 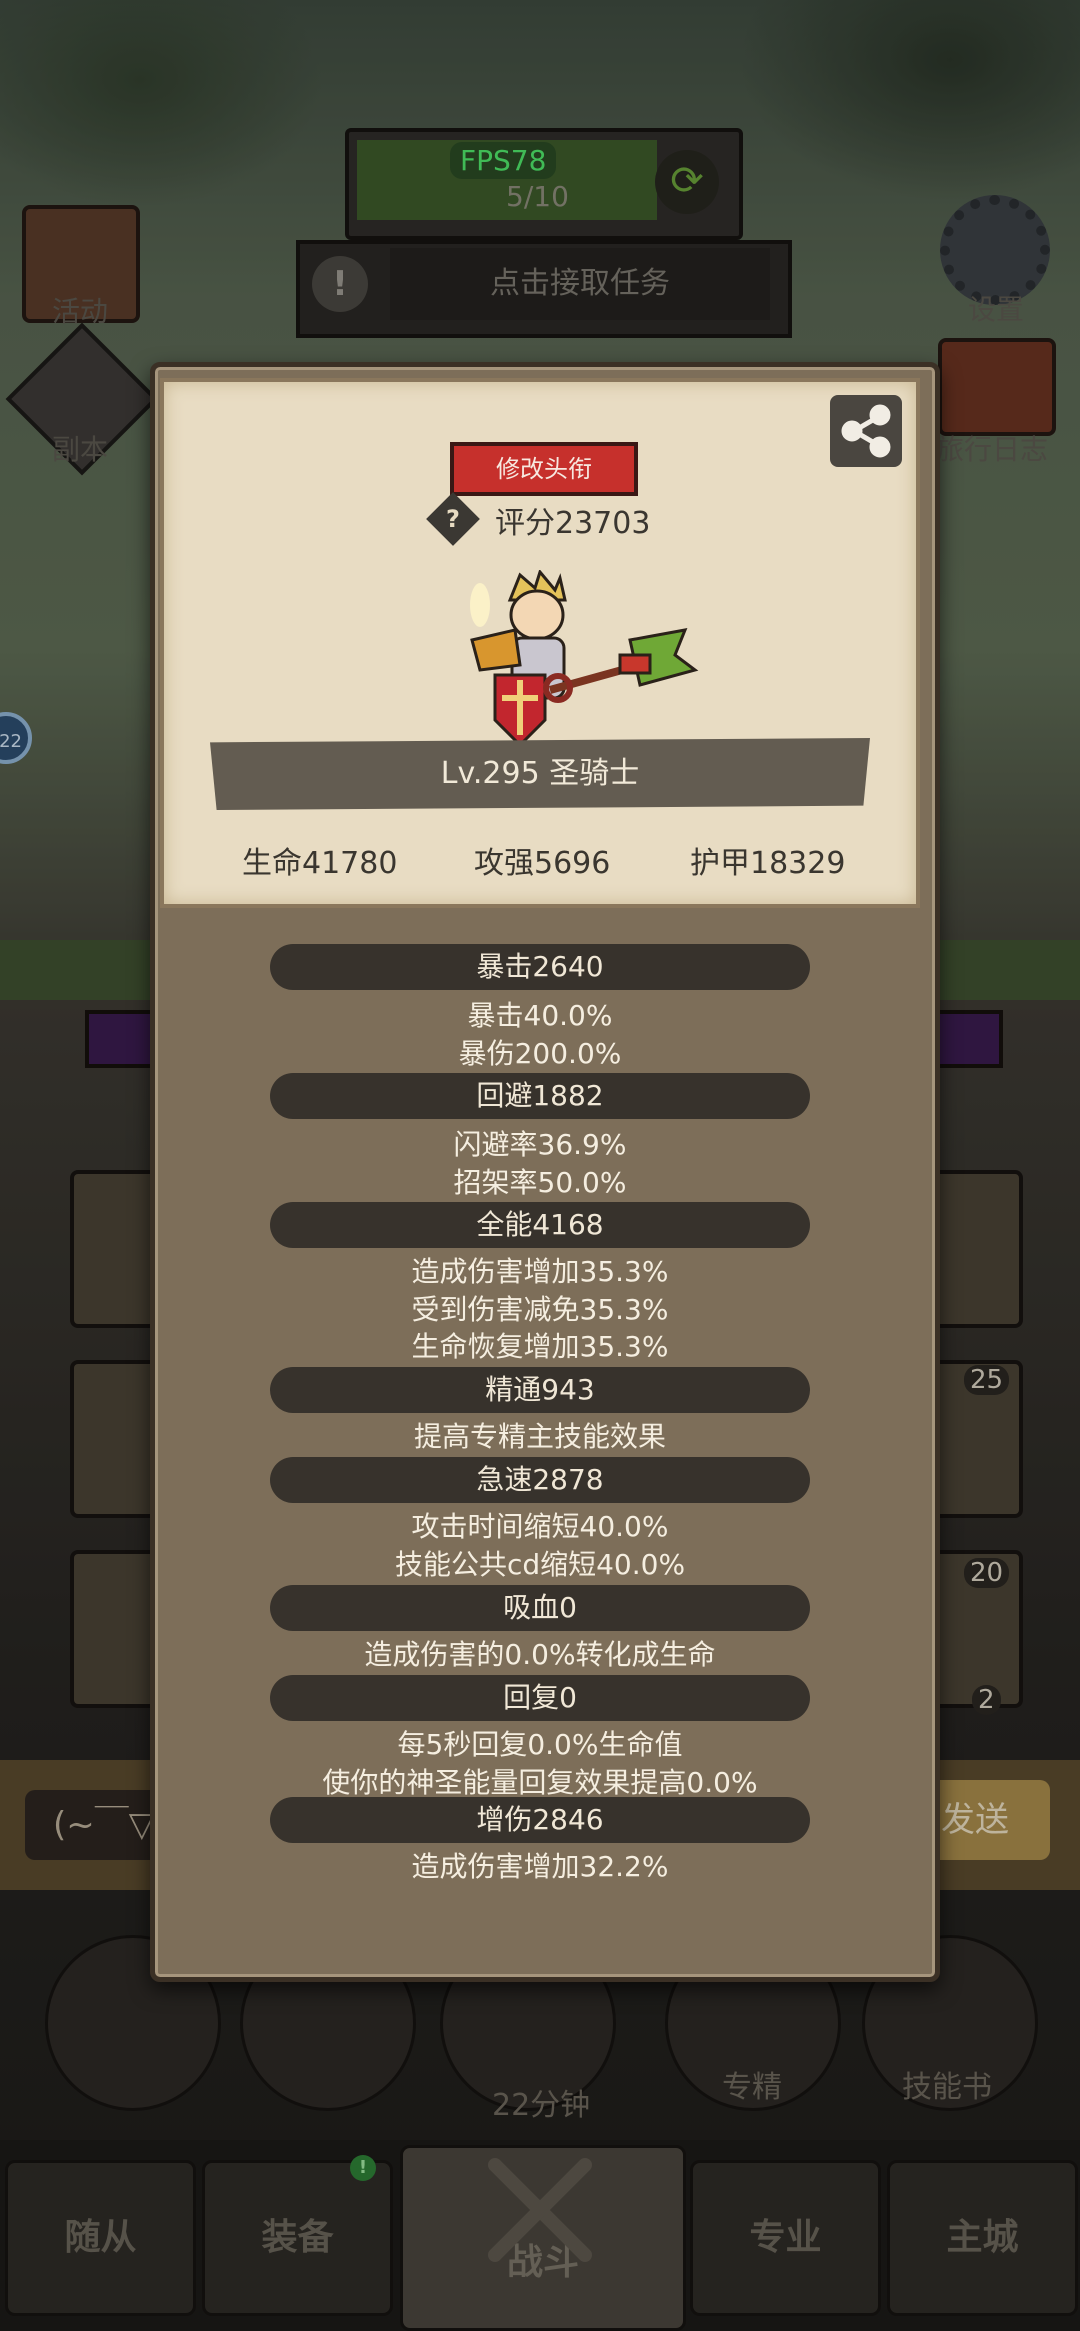 I want to click on lifesteal-header: 吸血0, so click(x=540, y=1608).